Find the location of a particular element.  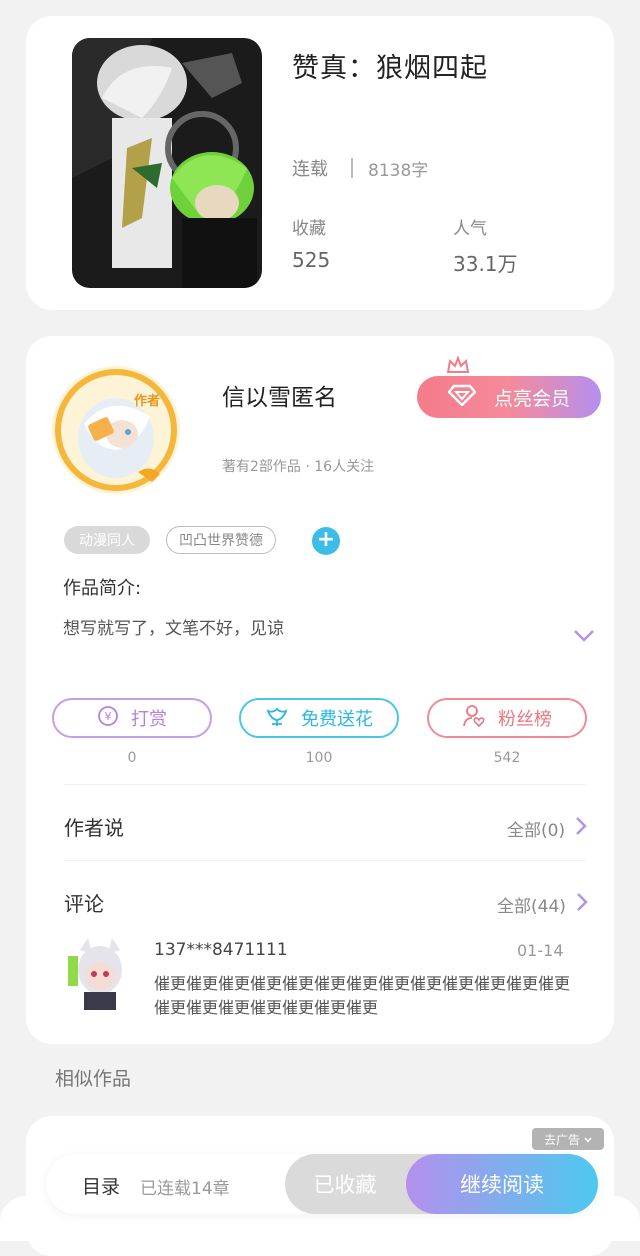

author-badge: 作者 is located at coordinates (147, 401).